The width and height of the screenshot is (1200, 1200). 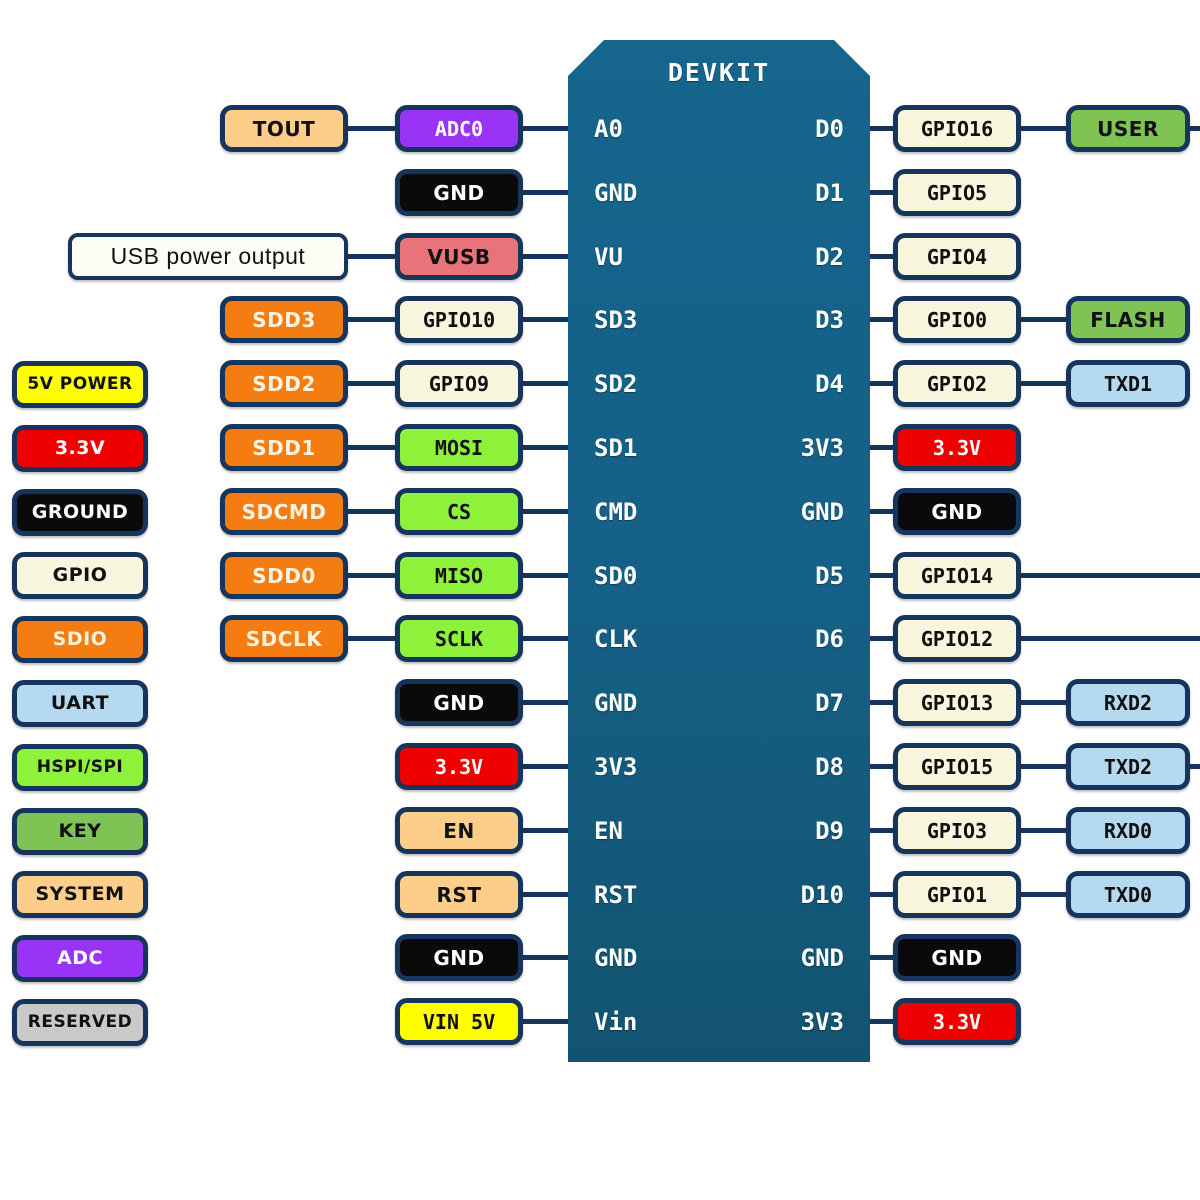 I want to click on left-outer-6-sdcmd: SDCMD, so click(x=284, y=511).